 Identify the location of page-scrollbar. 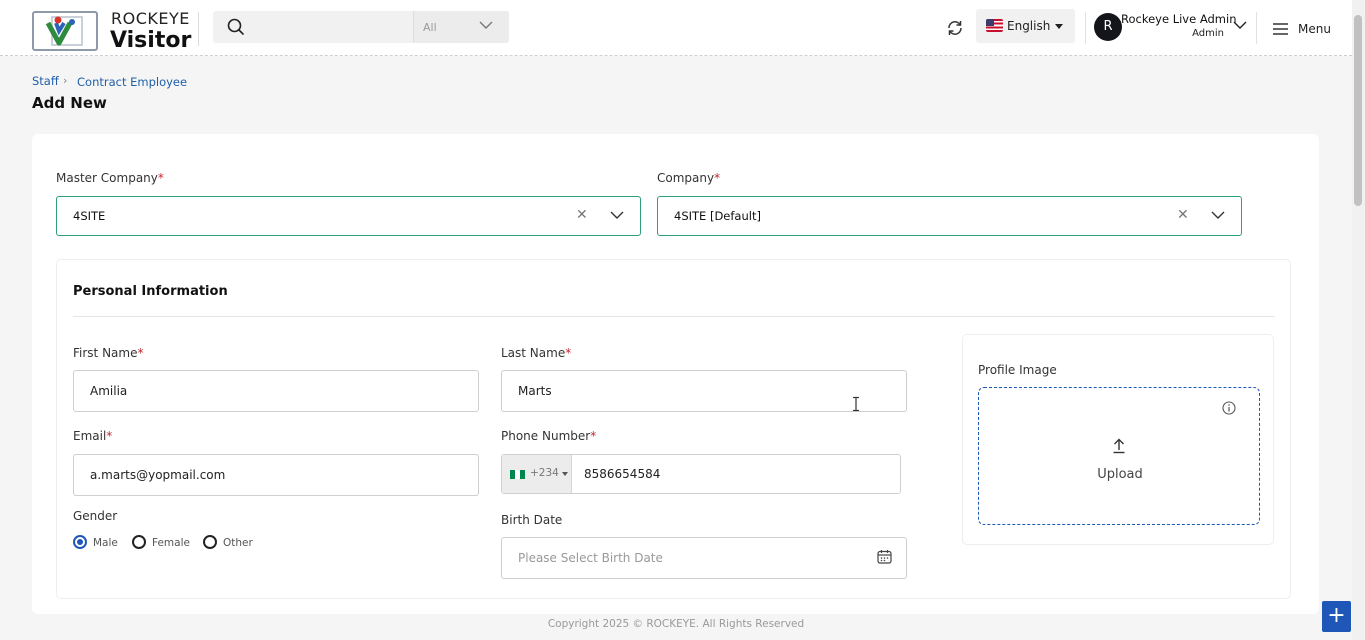
(1358, 320).